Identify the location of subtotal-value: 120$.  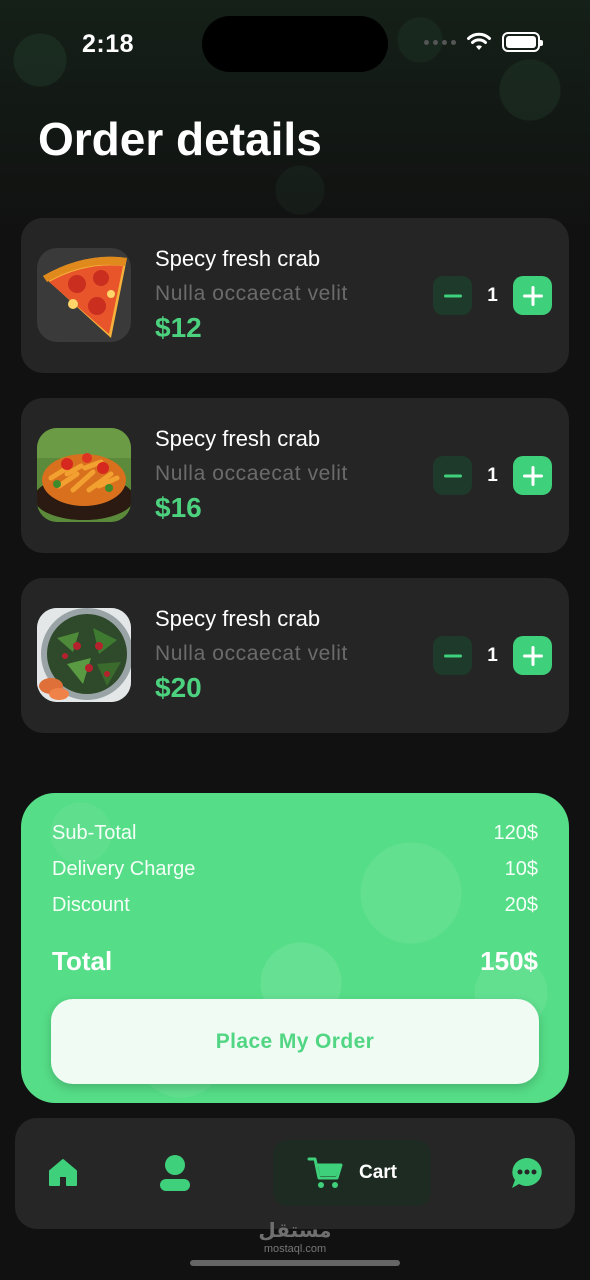
(516, 833).